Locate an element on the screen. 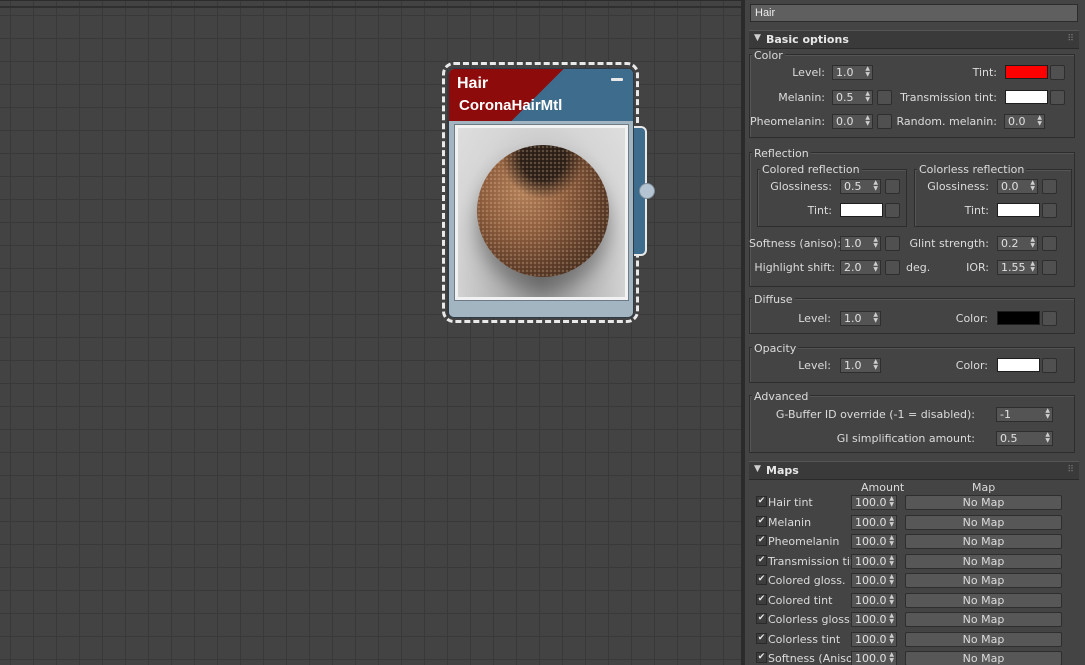  spinner-pheomelanin: 0.0 ▲ ▼ is located at coordinates (852, 121).